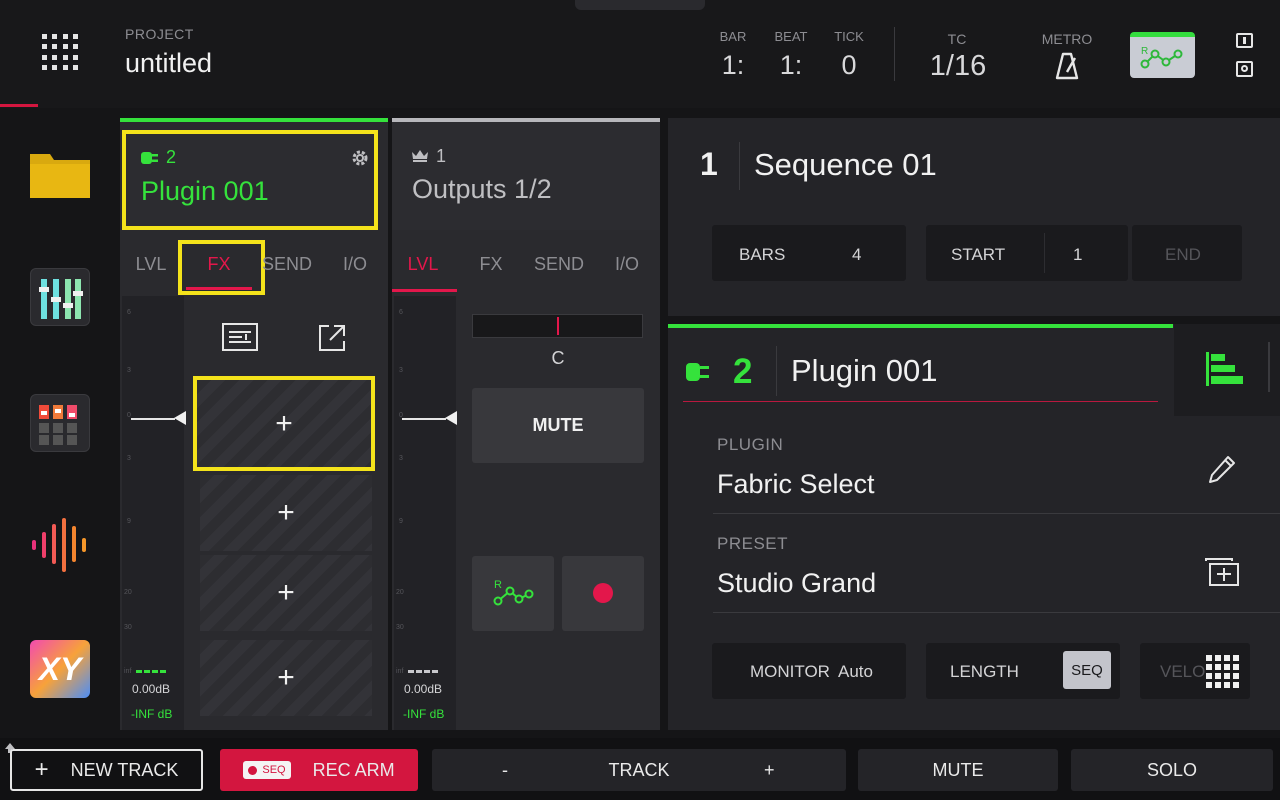 Image resolution: width=1280 pixels, height=800 pixels. What do you see at coordinates (857, 254) in the screenshot?
I see `bars-value: 4` at bounding box center [857, 254].